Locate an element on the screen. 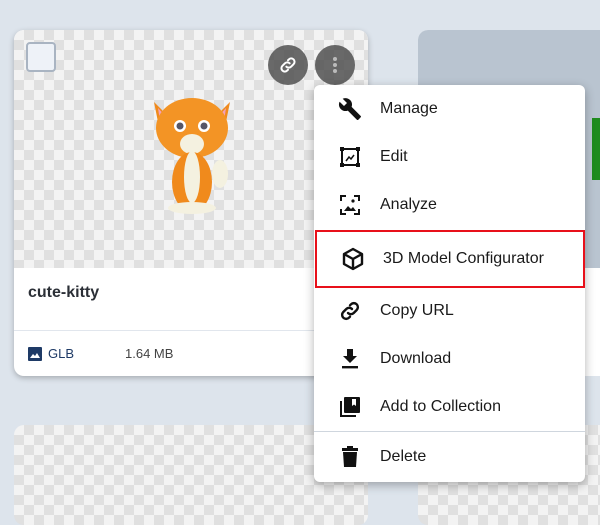 The height and width of the screenshot is (525, 600). edit-crop-icon is located at coordinates (350, 157).